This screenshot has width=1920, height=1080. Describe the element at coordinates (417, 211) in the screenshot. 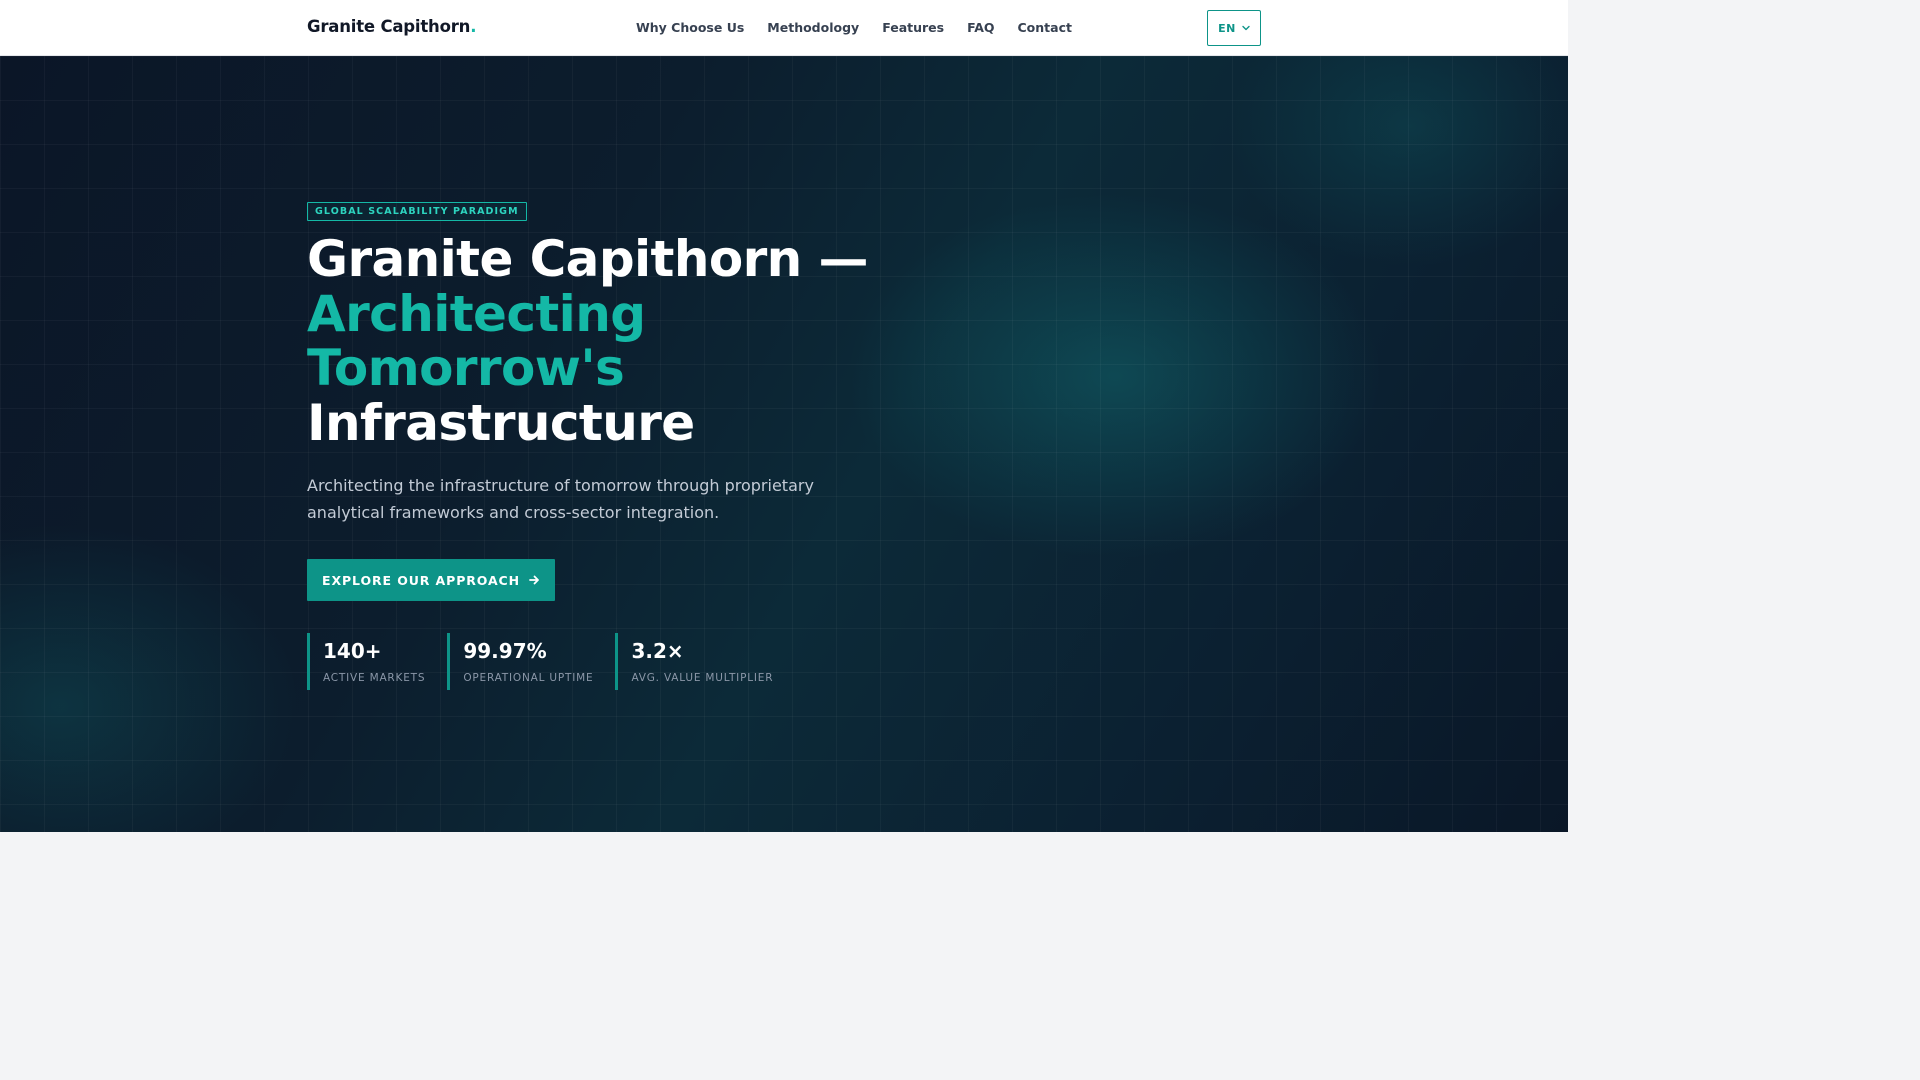

I see `hero-eyebrow-badge: GLOBAL SCALABILITY PARADIGM` at that location.